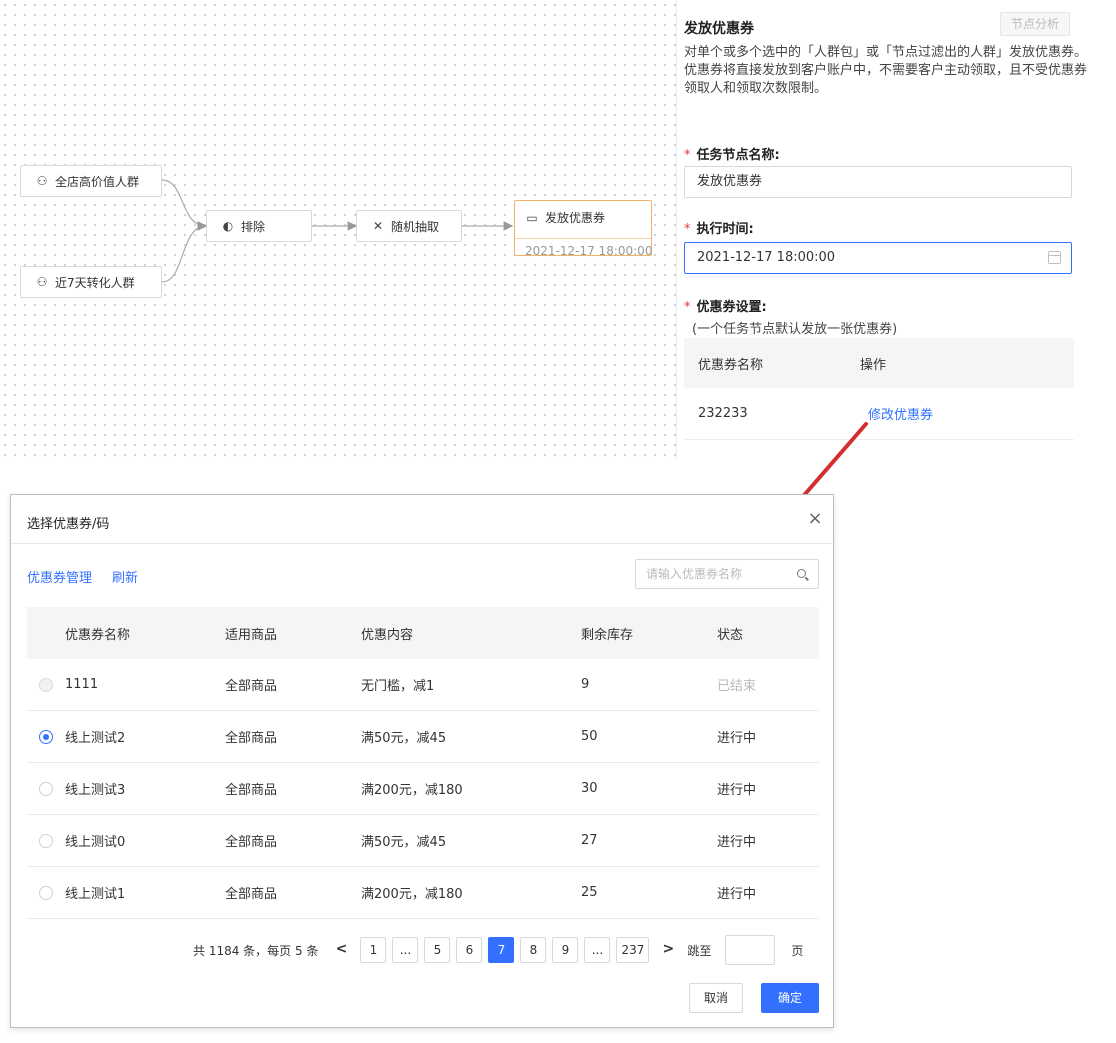  What do you see at coordinates (533, 950) in the screenshot?
I see `page-button: 8` at bounding box center [533, 950].